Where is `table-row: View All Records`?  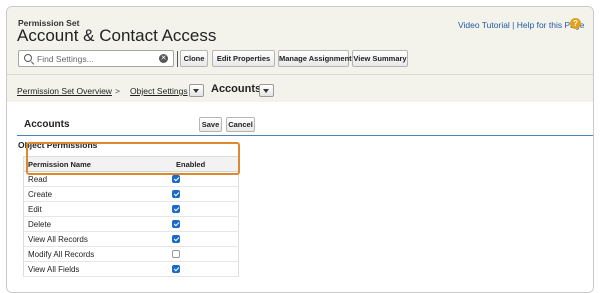
table-row: View All Records is located at coordinates (131, 239).